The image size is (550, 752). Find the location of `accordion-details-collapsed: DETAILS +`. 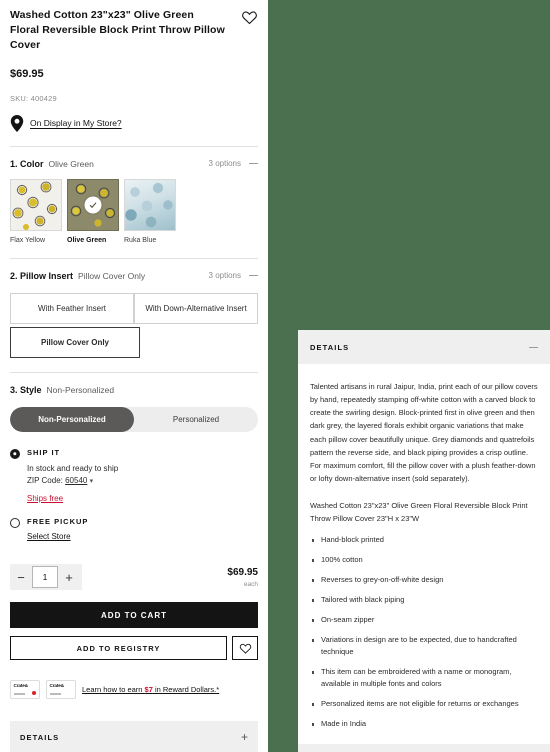

accordion-details-collapsed: DETAILS + is located at coordinates (134, 736).